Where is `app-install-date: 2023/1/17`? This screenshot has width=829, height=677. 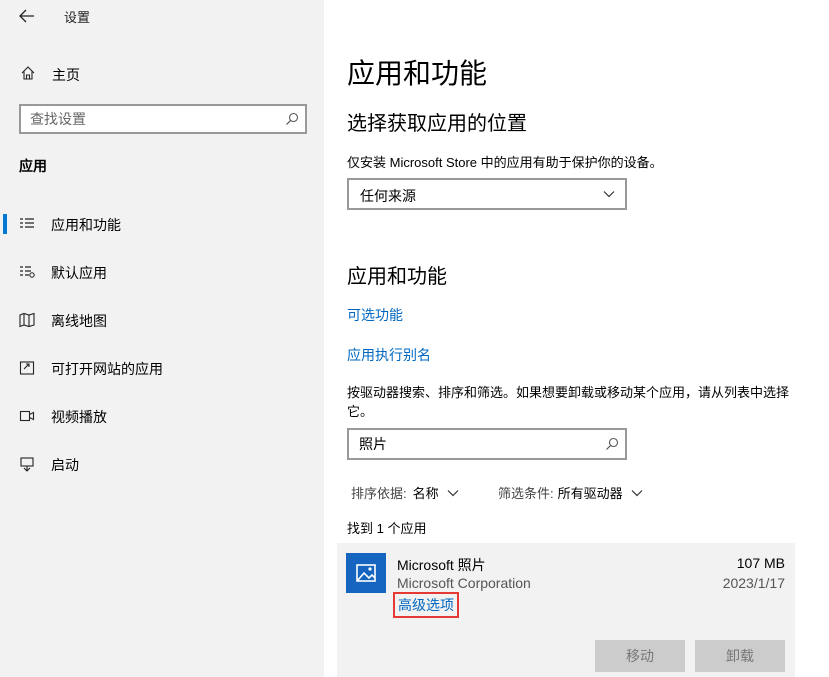 app-install-date: 2023/1/17 is located at coordinates (753, 583).